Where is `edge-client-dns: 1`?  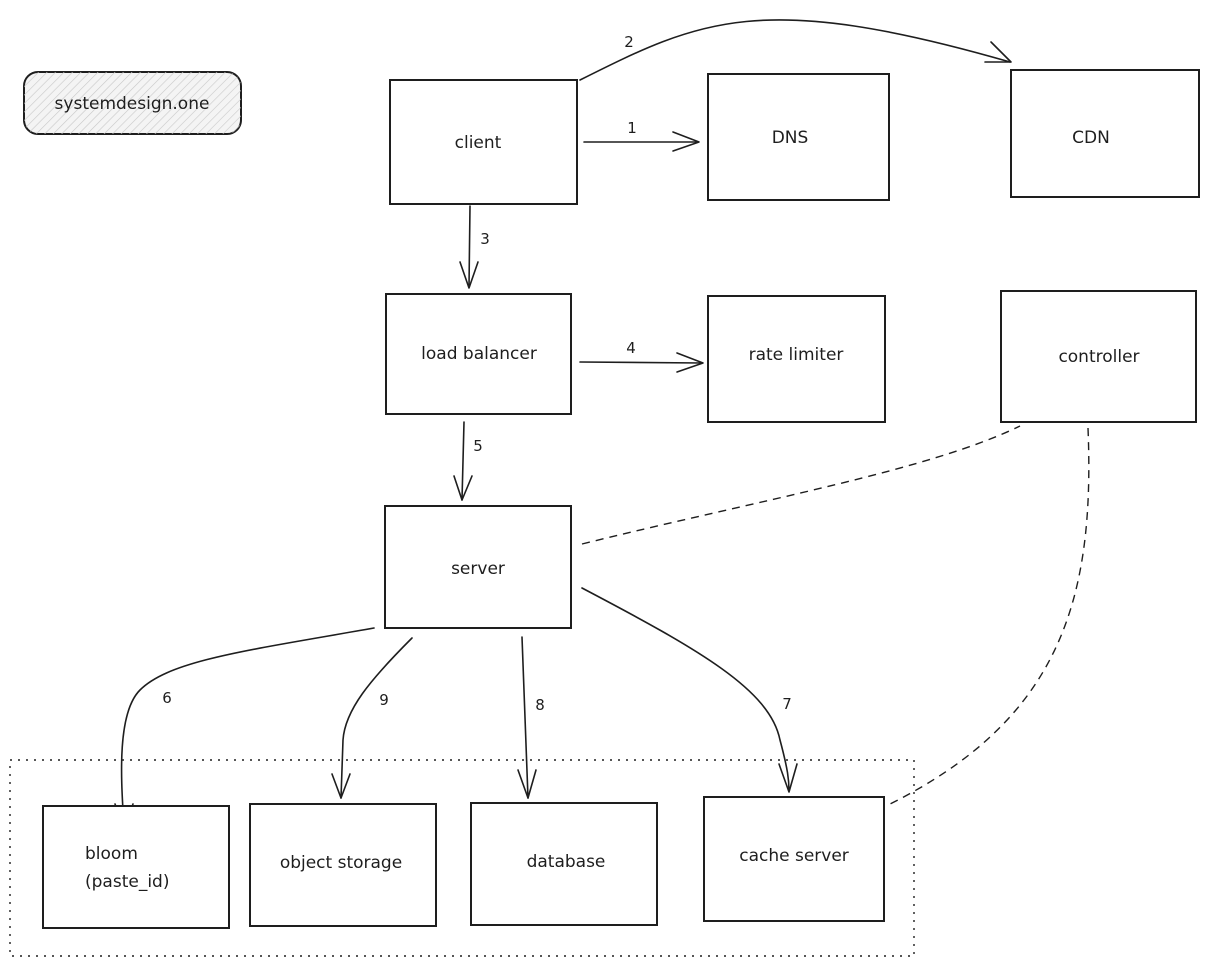
edge-client-dns: 1 is located at coordinates (641, 135).